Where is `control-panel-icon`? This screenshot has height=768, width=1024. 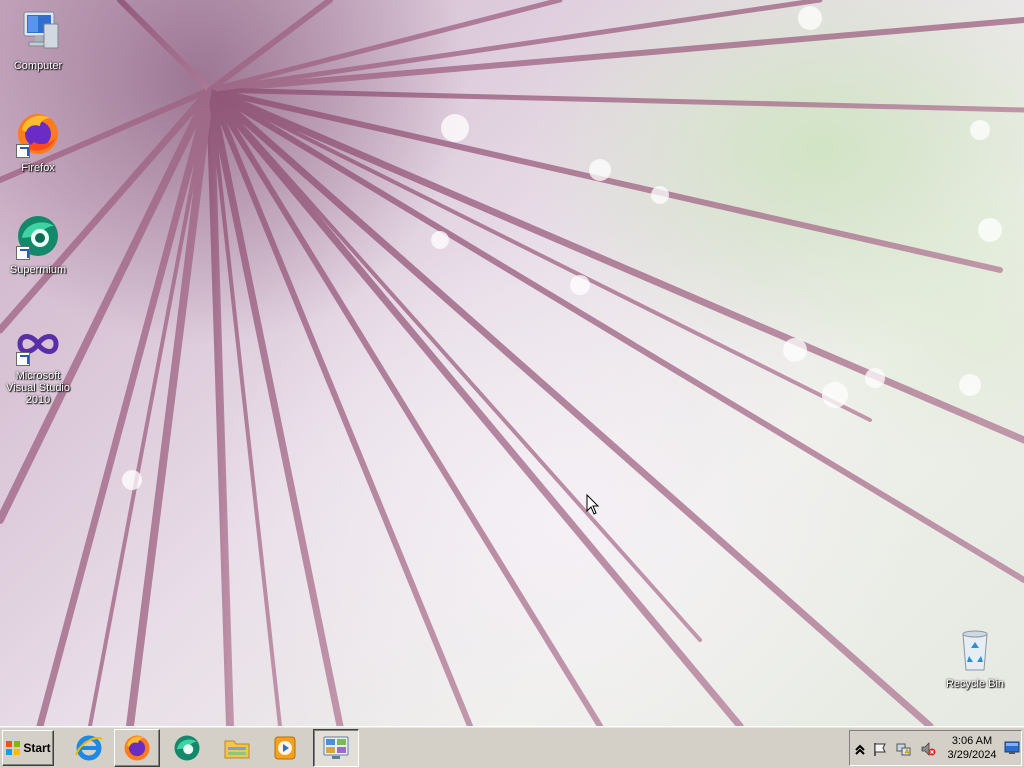 control-panel-icon is located at coordinates (336, 747).